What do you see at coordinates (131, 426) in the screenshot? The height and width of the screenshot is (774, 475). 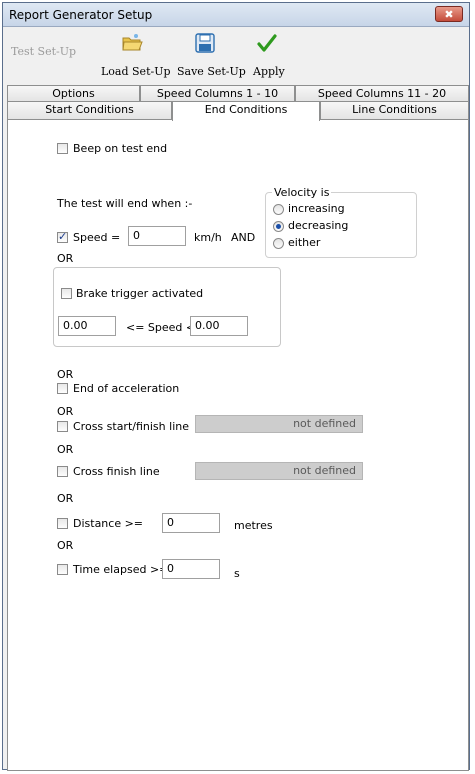 I see `cross-start-label: Cross start/finish line` at bounding box center [131, 426].